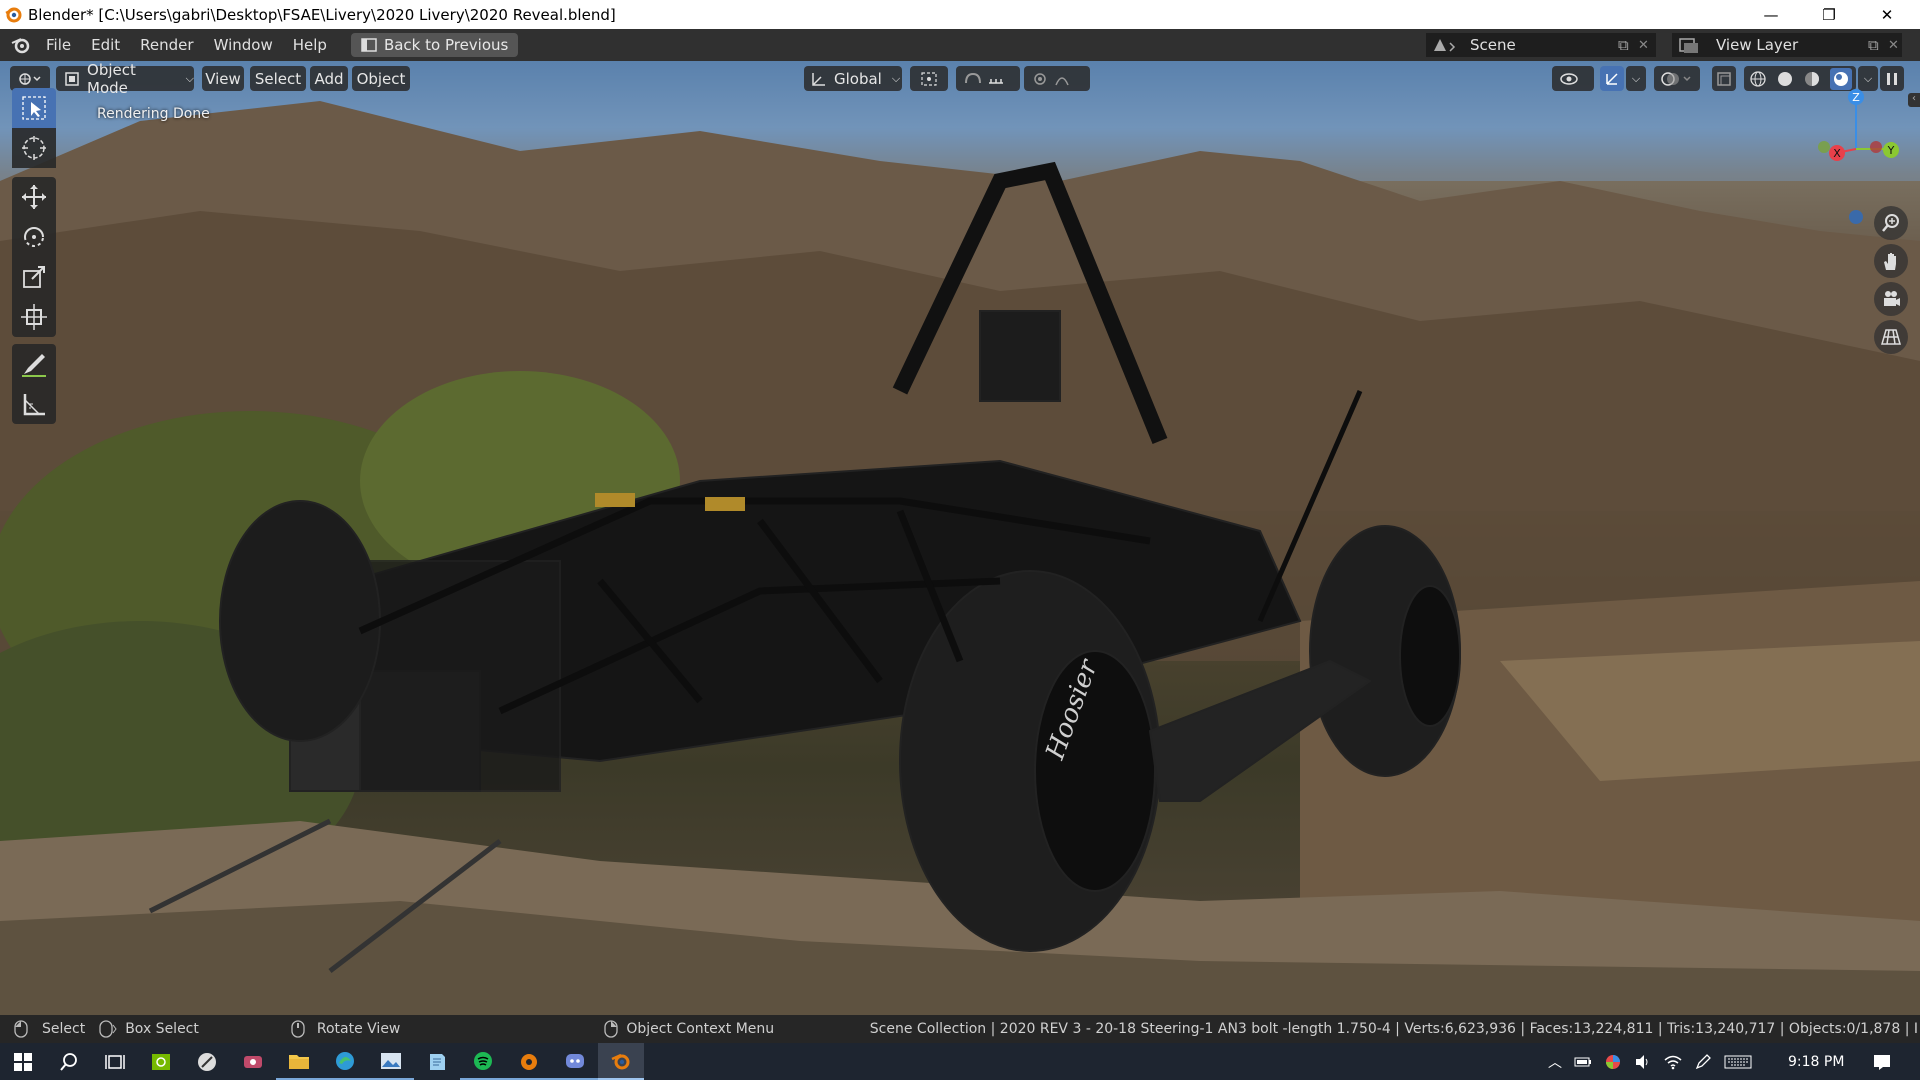  What do you see at coordinates (1856, 217) in the screenshot?
I see `neg-z-axis-icon` at bounding box center [1856, 217].